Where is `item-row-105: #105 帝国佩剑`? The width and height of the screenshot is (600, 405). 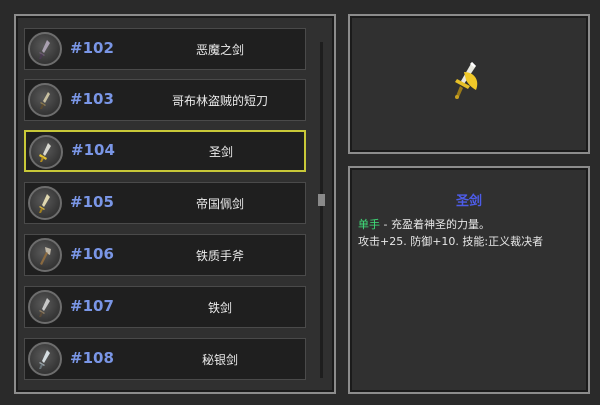 item-row-105: #105 帝国佩剑 is located at coordinates (165, 203).